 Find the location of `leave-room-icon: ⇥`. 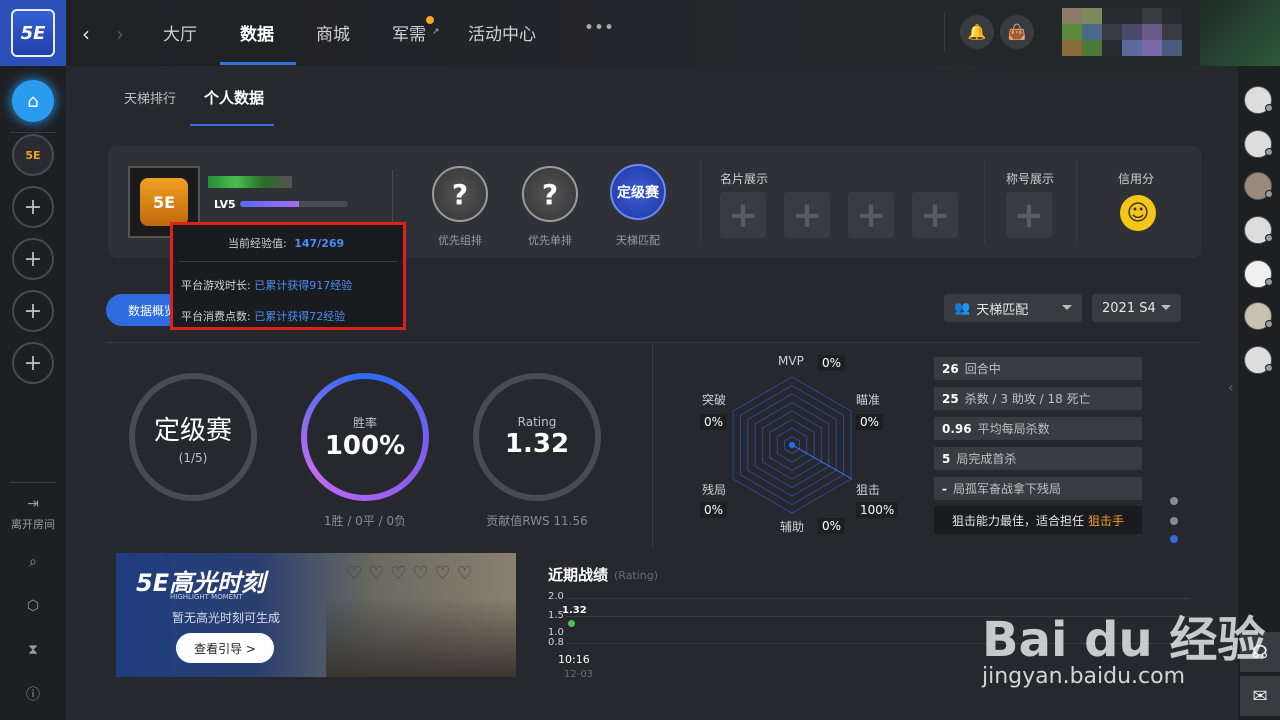

leave-room-icon: ⇥ is located at coordinates (33, 504).